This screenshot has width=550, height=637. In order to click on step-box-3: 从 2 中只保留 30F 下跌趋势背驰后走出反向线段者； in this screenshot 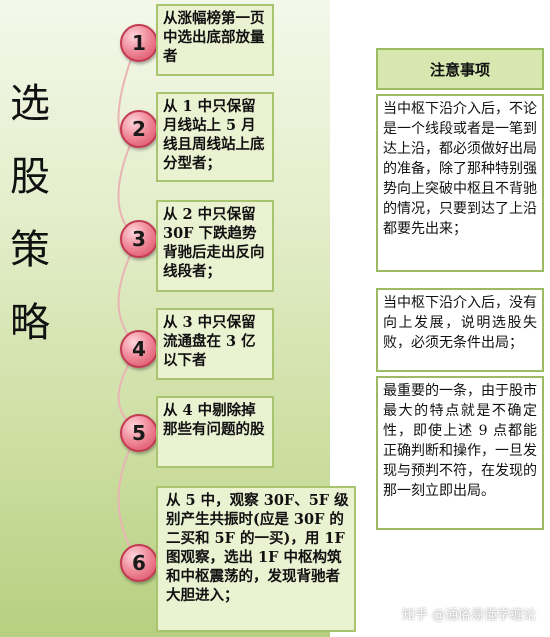, I will do `click(215, 246)`.